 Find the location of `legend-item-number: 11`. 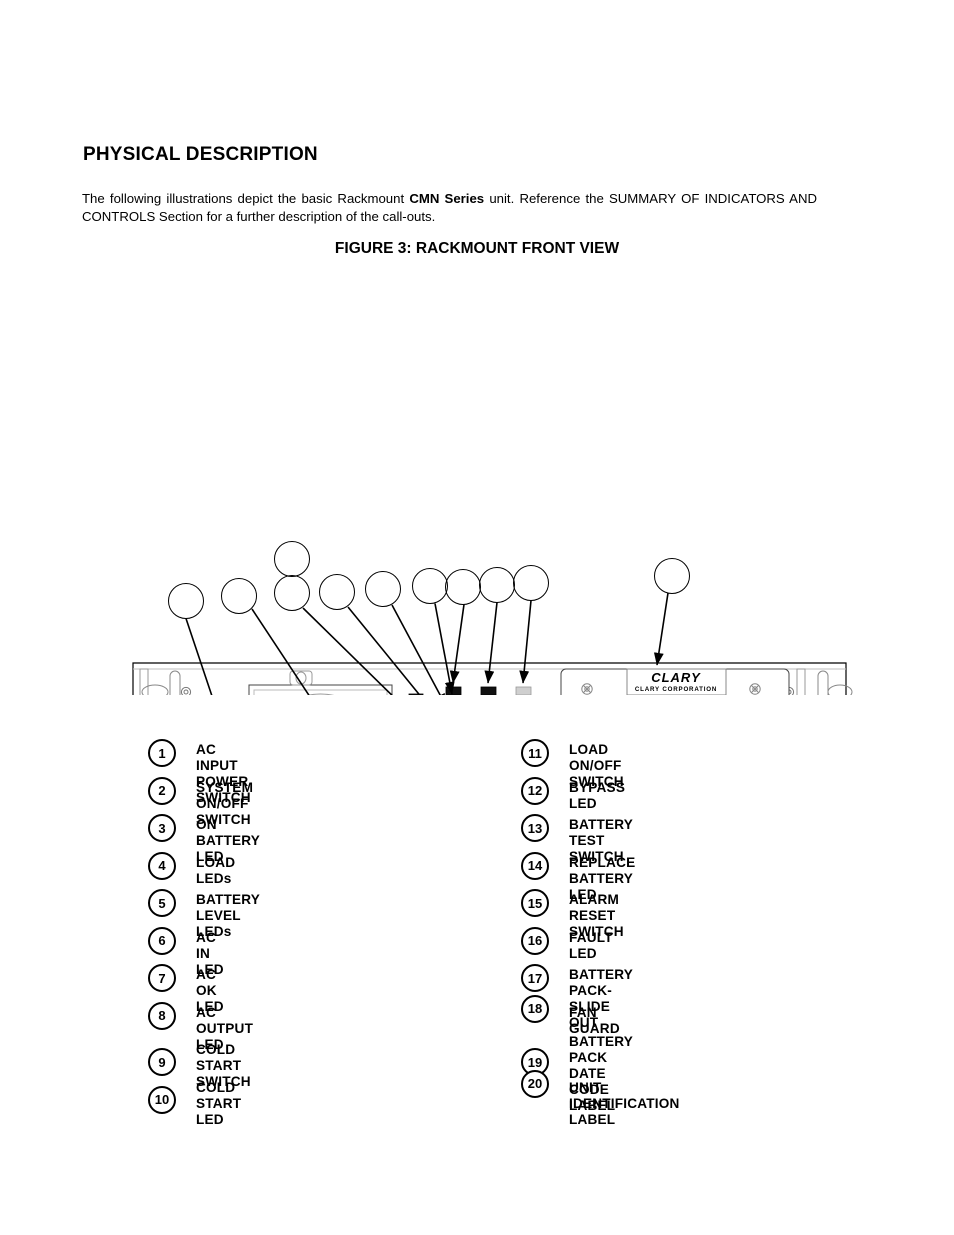

legend-item-number: 11 is located at coordinates (535, 753).